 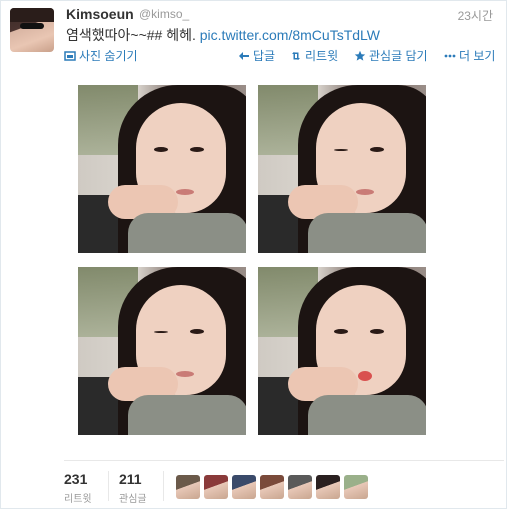 What do you see at coordinates (398, 56) in the screenshot?
I see `favorite-label: 관심글 담기` at bounding box center [398, 56].